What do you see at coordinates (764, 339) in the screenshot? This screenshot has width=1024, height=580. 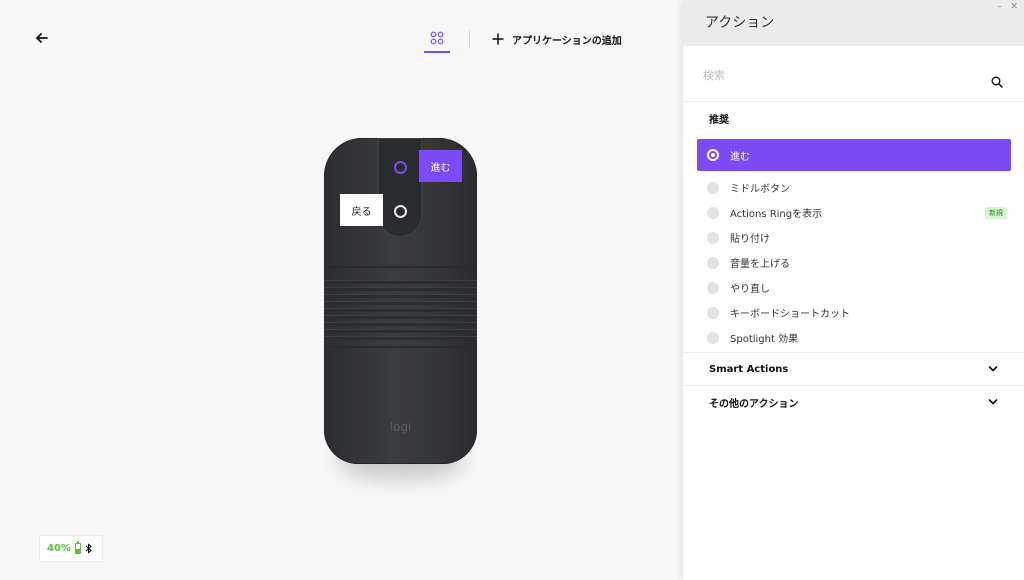 I see `action-item-label: Spotlight 効果` at bounding box center [764, 339].